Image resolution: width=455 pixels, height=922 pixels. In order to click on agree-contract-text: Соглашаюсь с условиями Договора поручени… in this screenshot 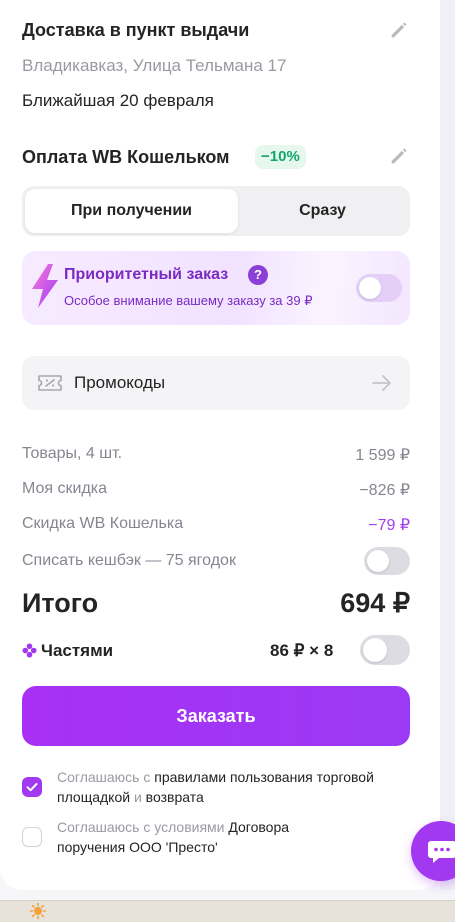, I will do `click(207, 837)`.